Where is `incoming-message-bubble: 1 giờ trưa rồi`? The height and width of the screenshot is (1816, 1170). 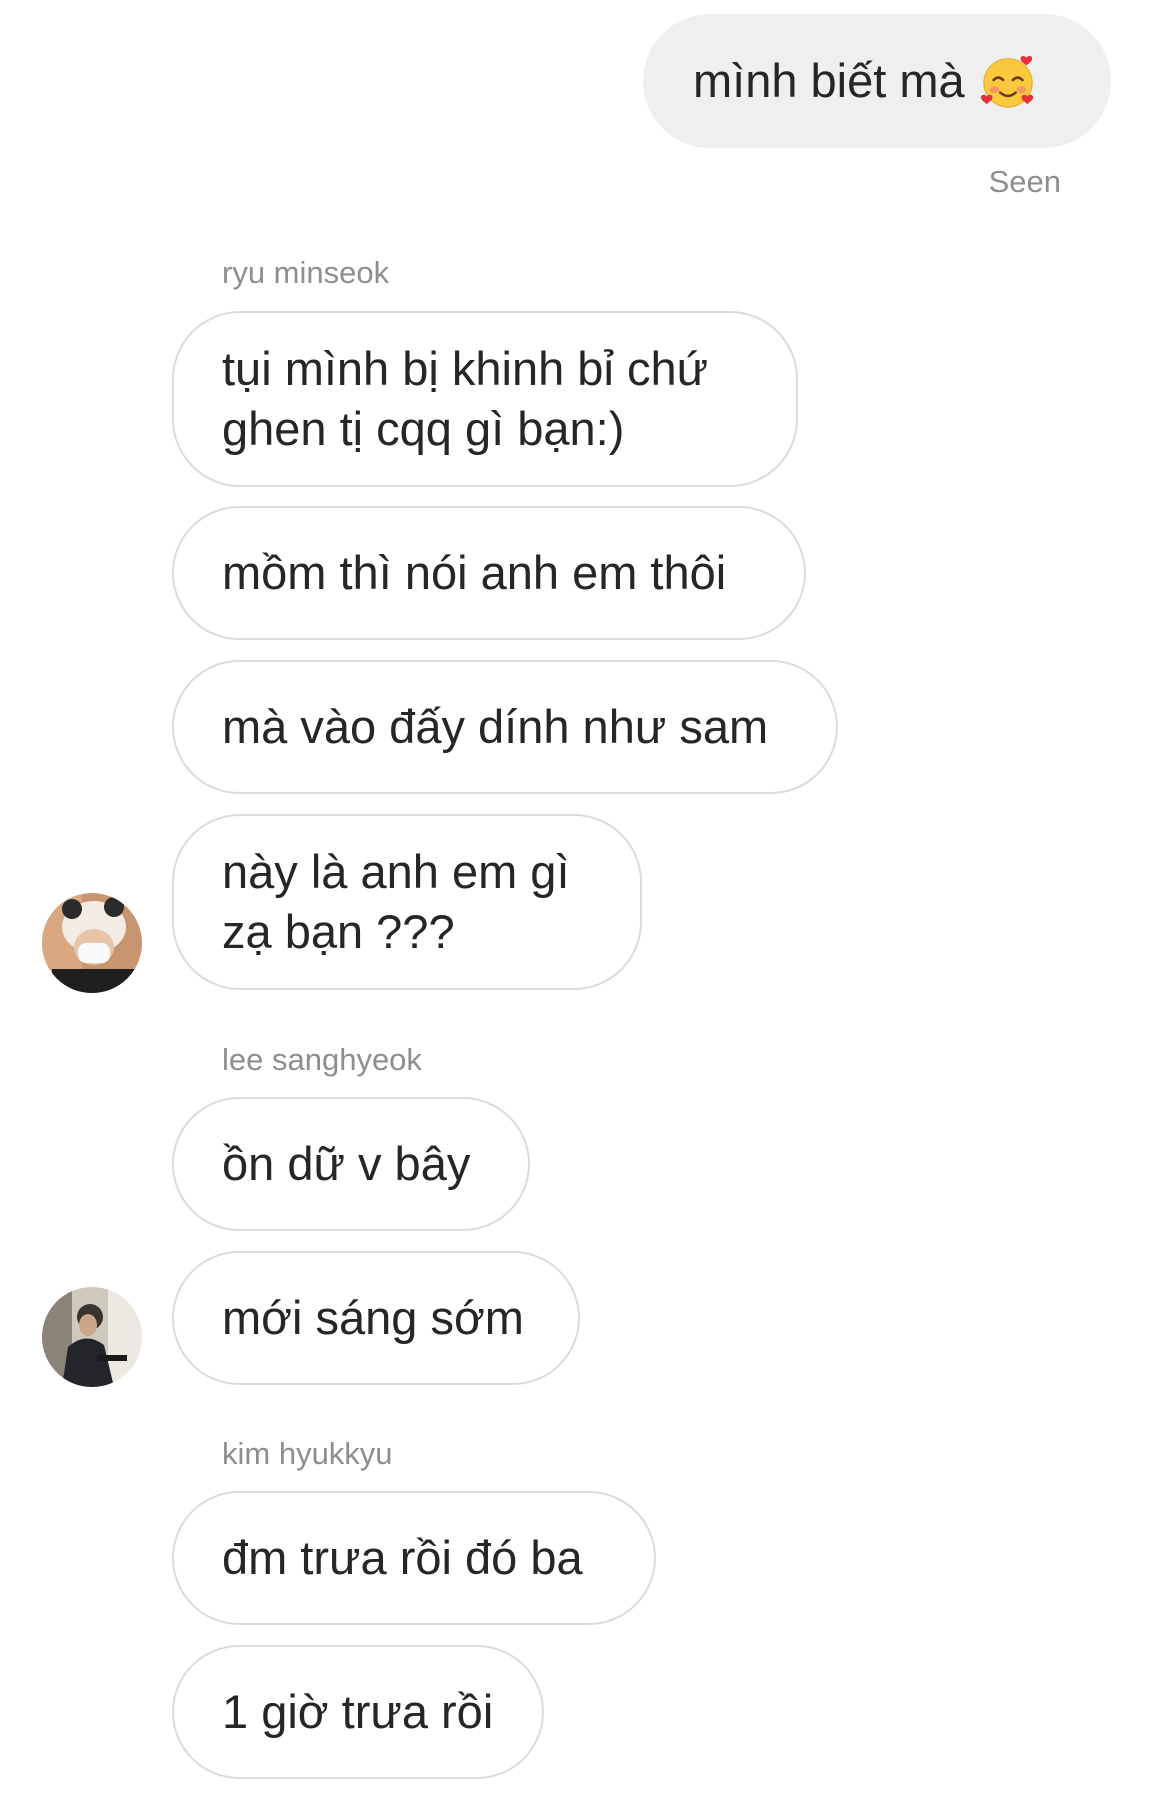 incoming-message-bubble: 1 giờ trưa rồi is located at coordinates (358, 1712).